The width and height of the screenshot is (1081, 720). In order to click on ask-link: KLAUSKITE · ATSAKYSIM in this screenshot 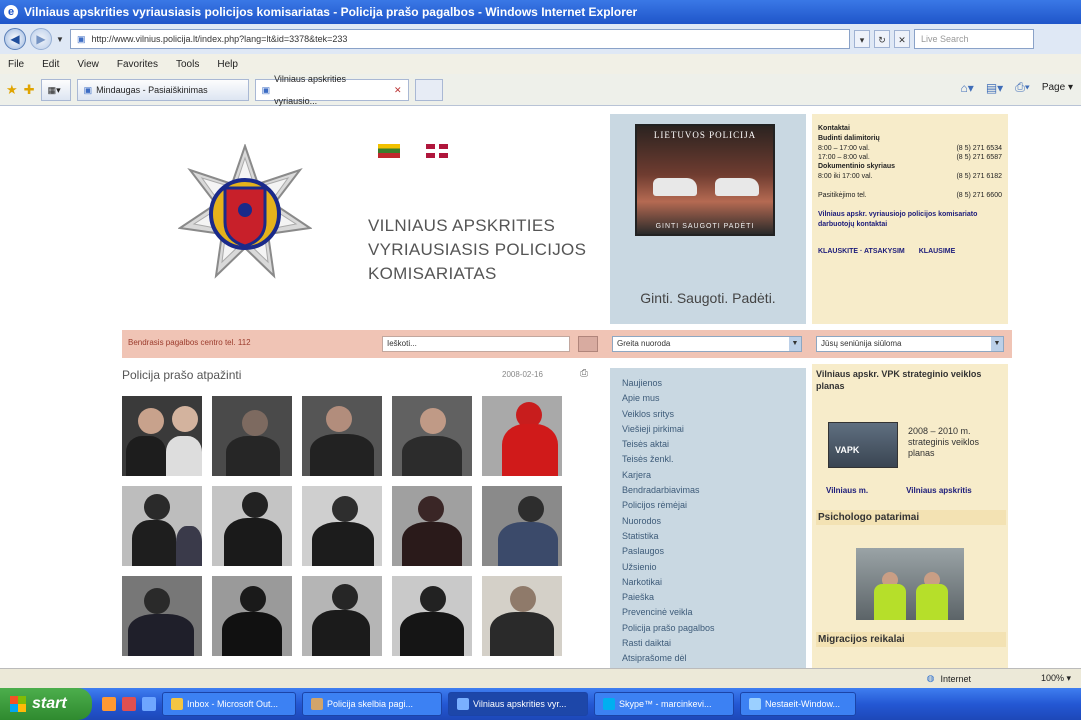, I will do `click(861, 251)`.